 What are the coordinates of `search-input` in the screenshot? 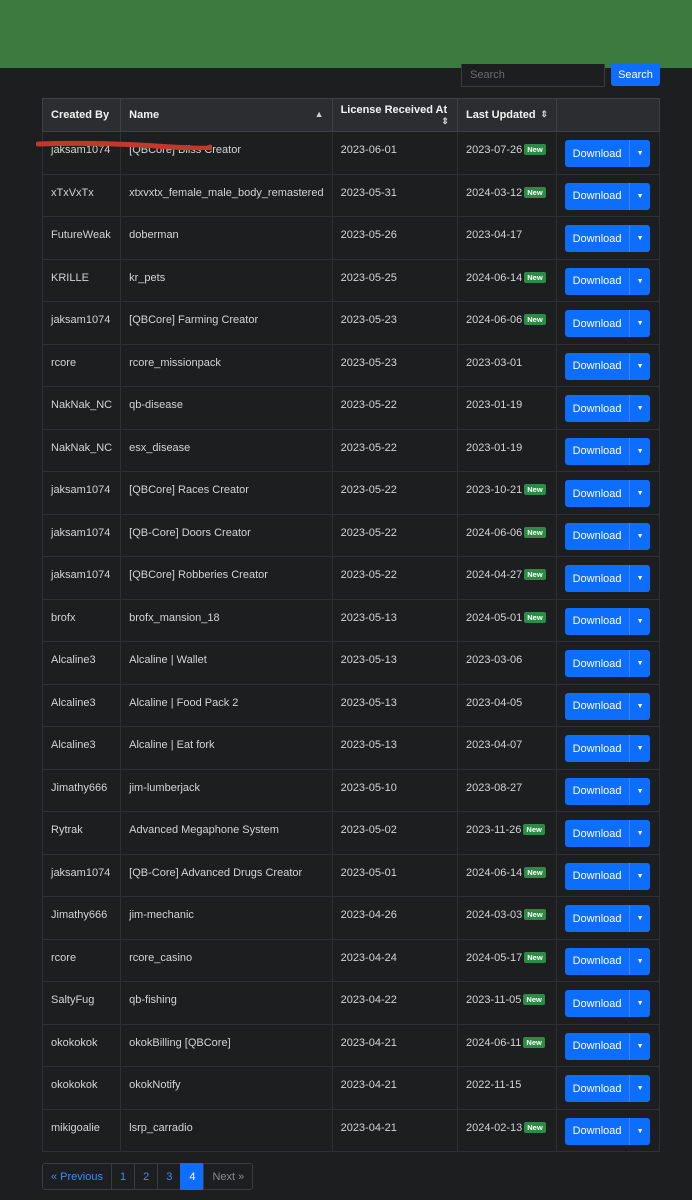 It's located at (533, 75).